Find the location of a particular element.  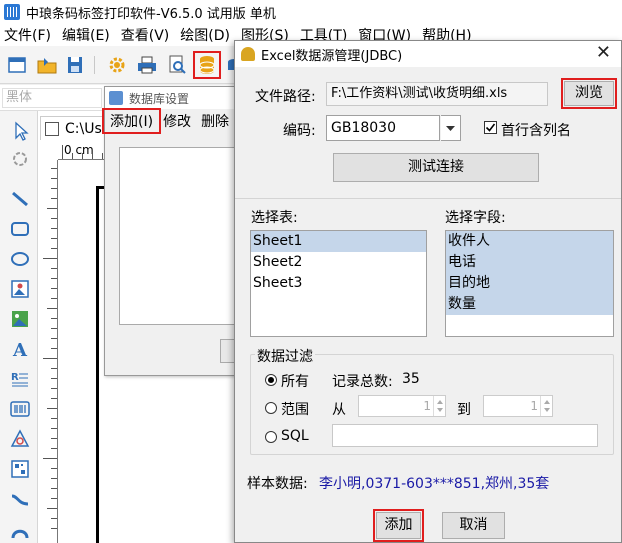

database-extra-icon is located at coordinates (233, 65).